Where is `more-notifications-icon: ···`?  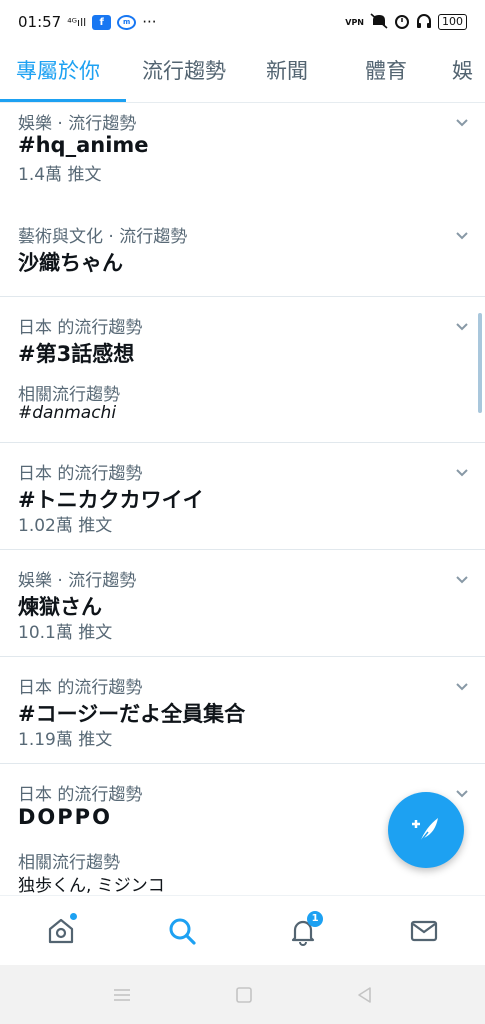
more-notifications-icon: ··· is located at coordinates (149, 22).